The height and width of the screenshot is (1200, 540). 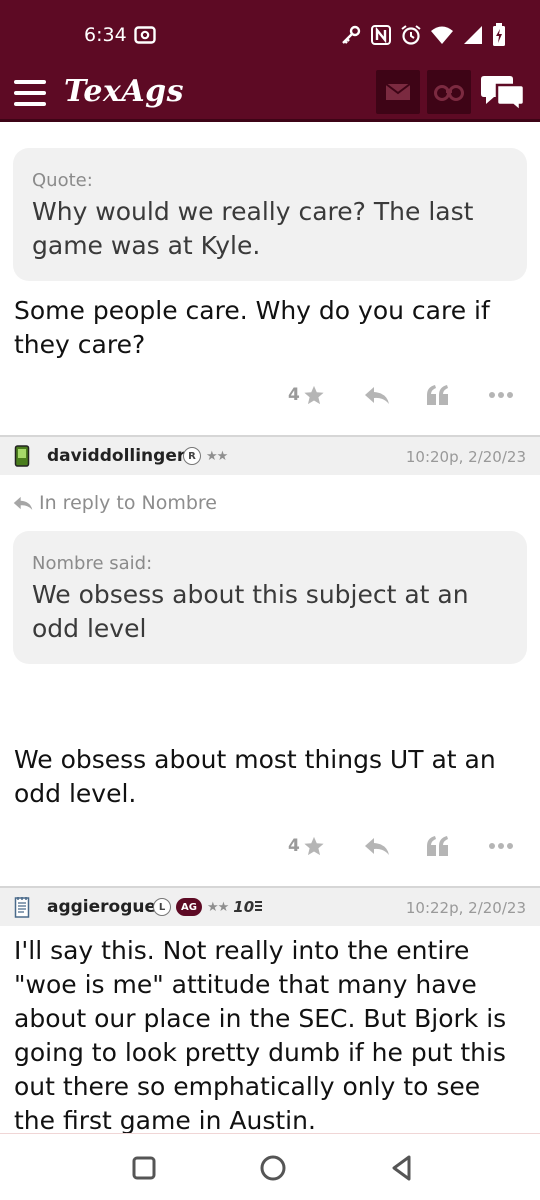 What do you see at coordinates (128, 503) in the screenshot?
I see `in-reply-to-text: In reply to Nombre` at bounding box center [128, 503].